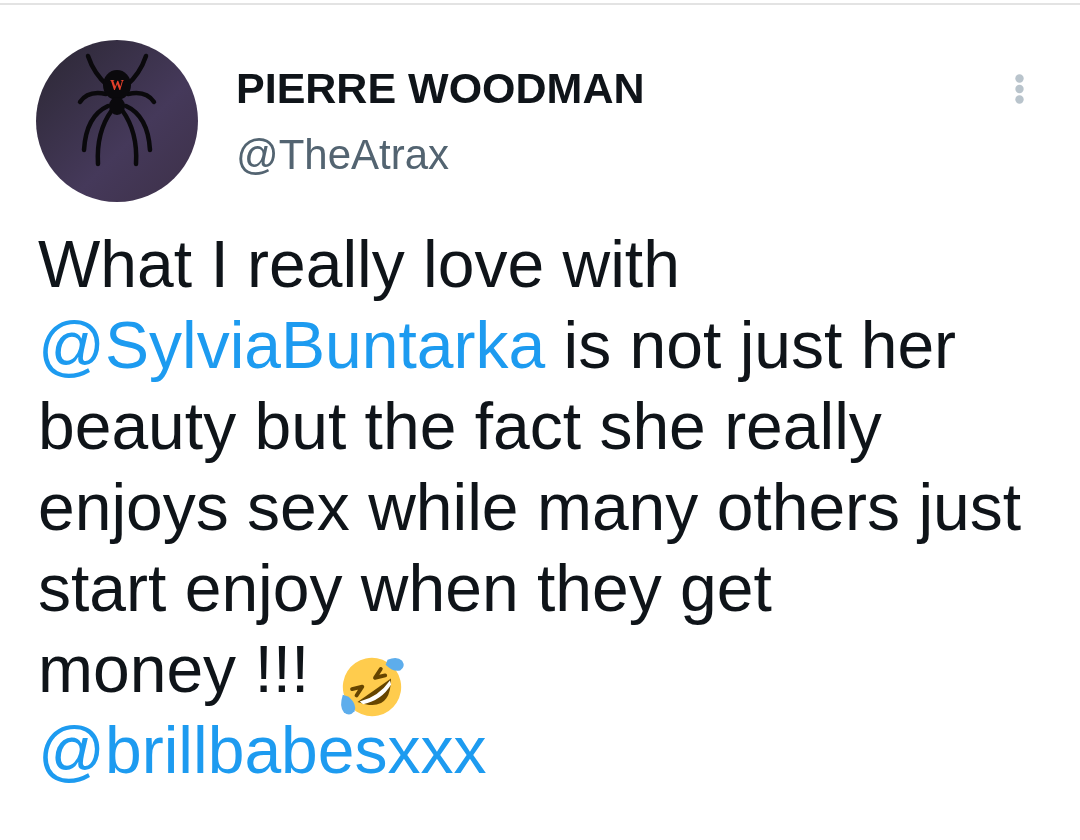  I want to click on user-handle: @TheAtrax, so click(343, 155).